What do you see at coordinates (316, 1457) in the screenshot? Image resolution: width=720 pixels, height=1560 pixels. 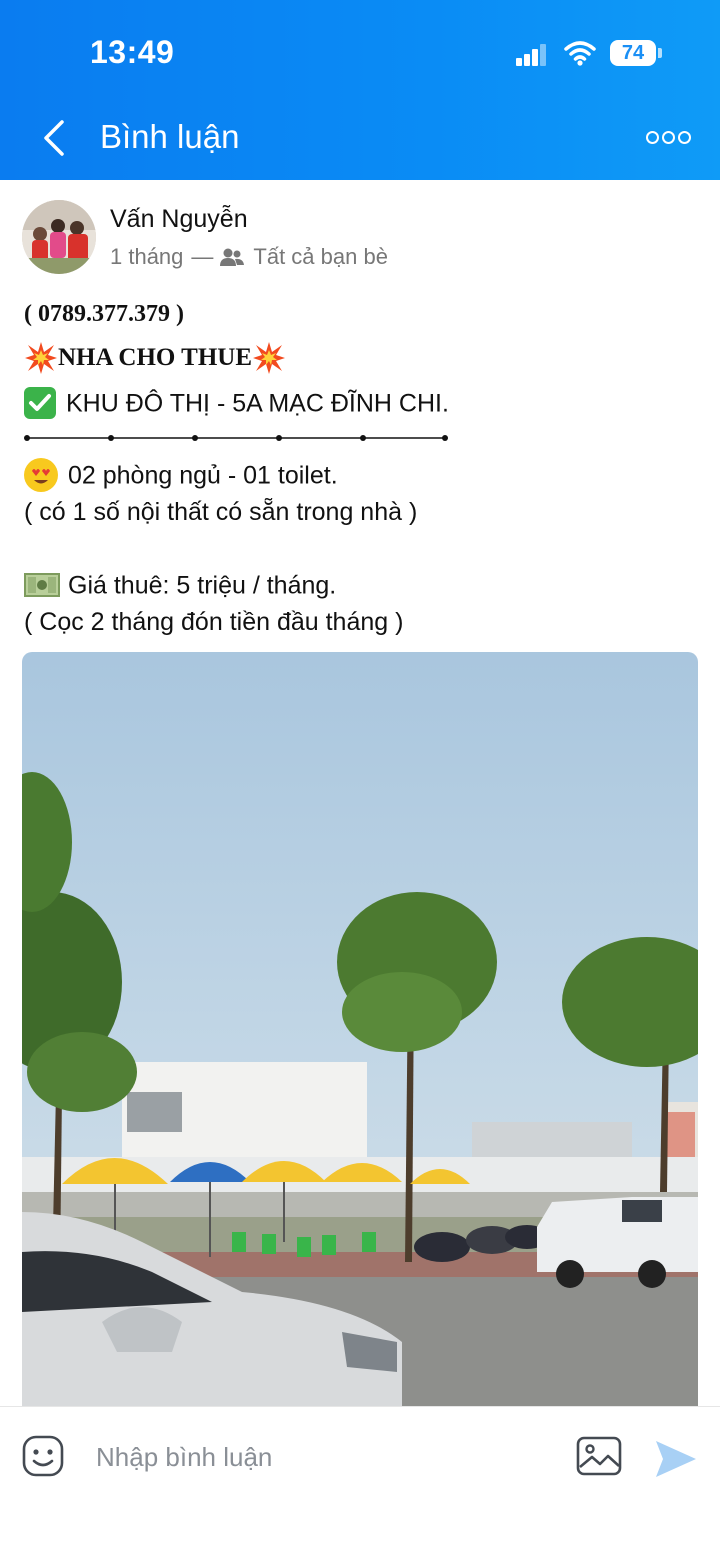 I see `comment-input` at bounding box center [316, 1457].